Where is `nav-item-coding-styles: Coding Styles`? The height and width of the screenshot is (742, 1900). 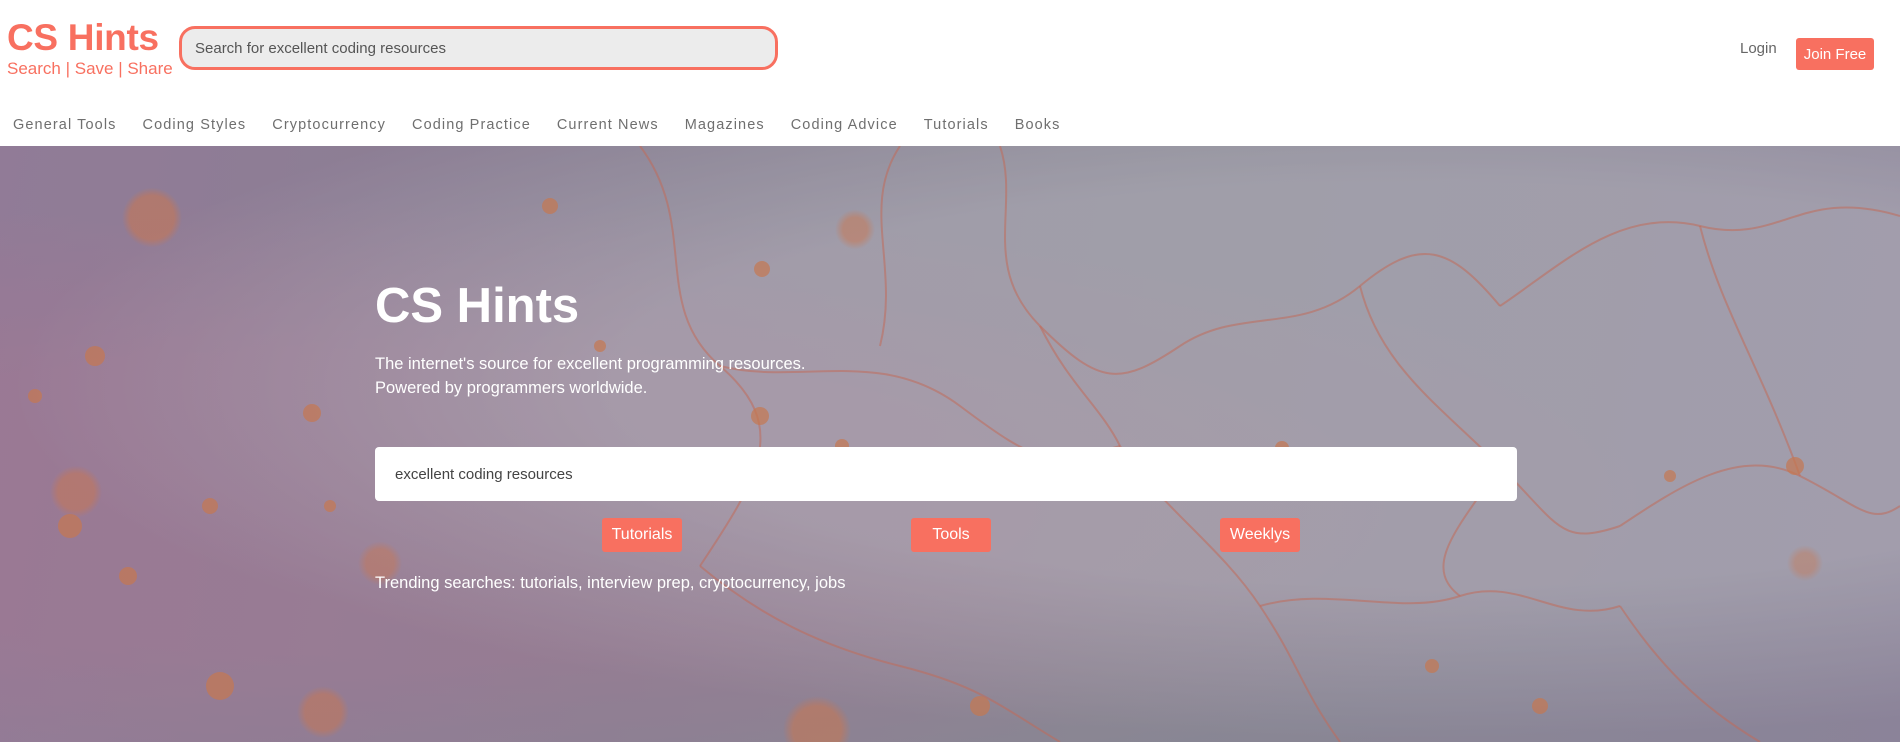 nav-item-coding-styles: Coding Styles is located at coordinates (195, 125).